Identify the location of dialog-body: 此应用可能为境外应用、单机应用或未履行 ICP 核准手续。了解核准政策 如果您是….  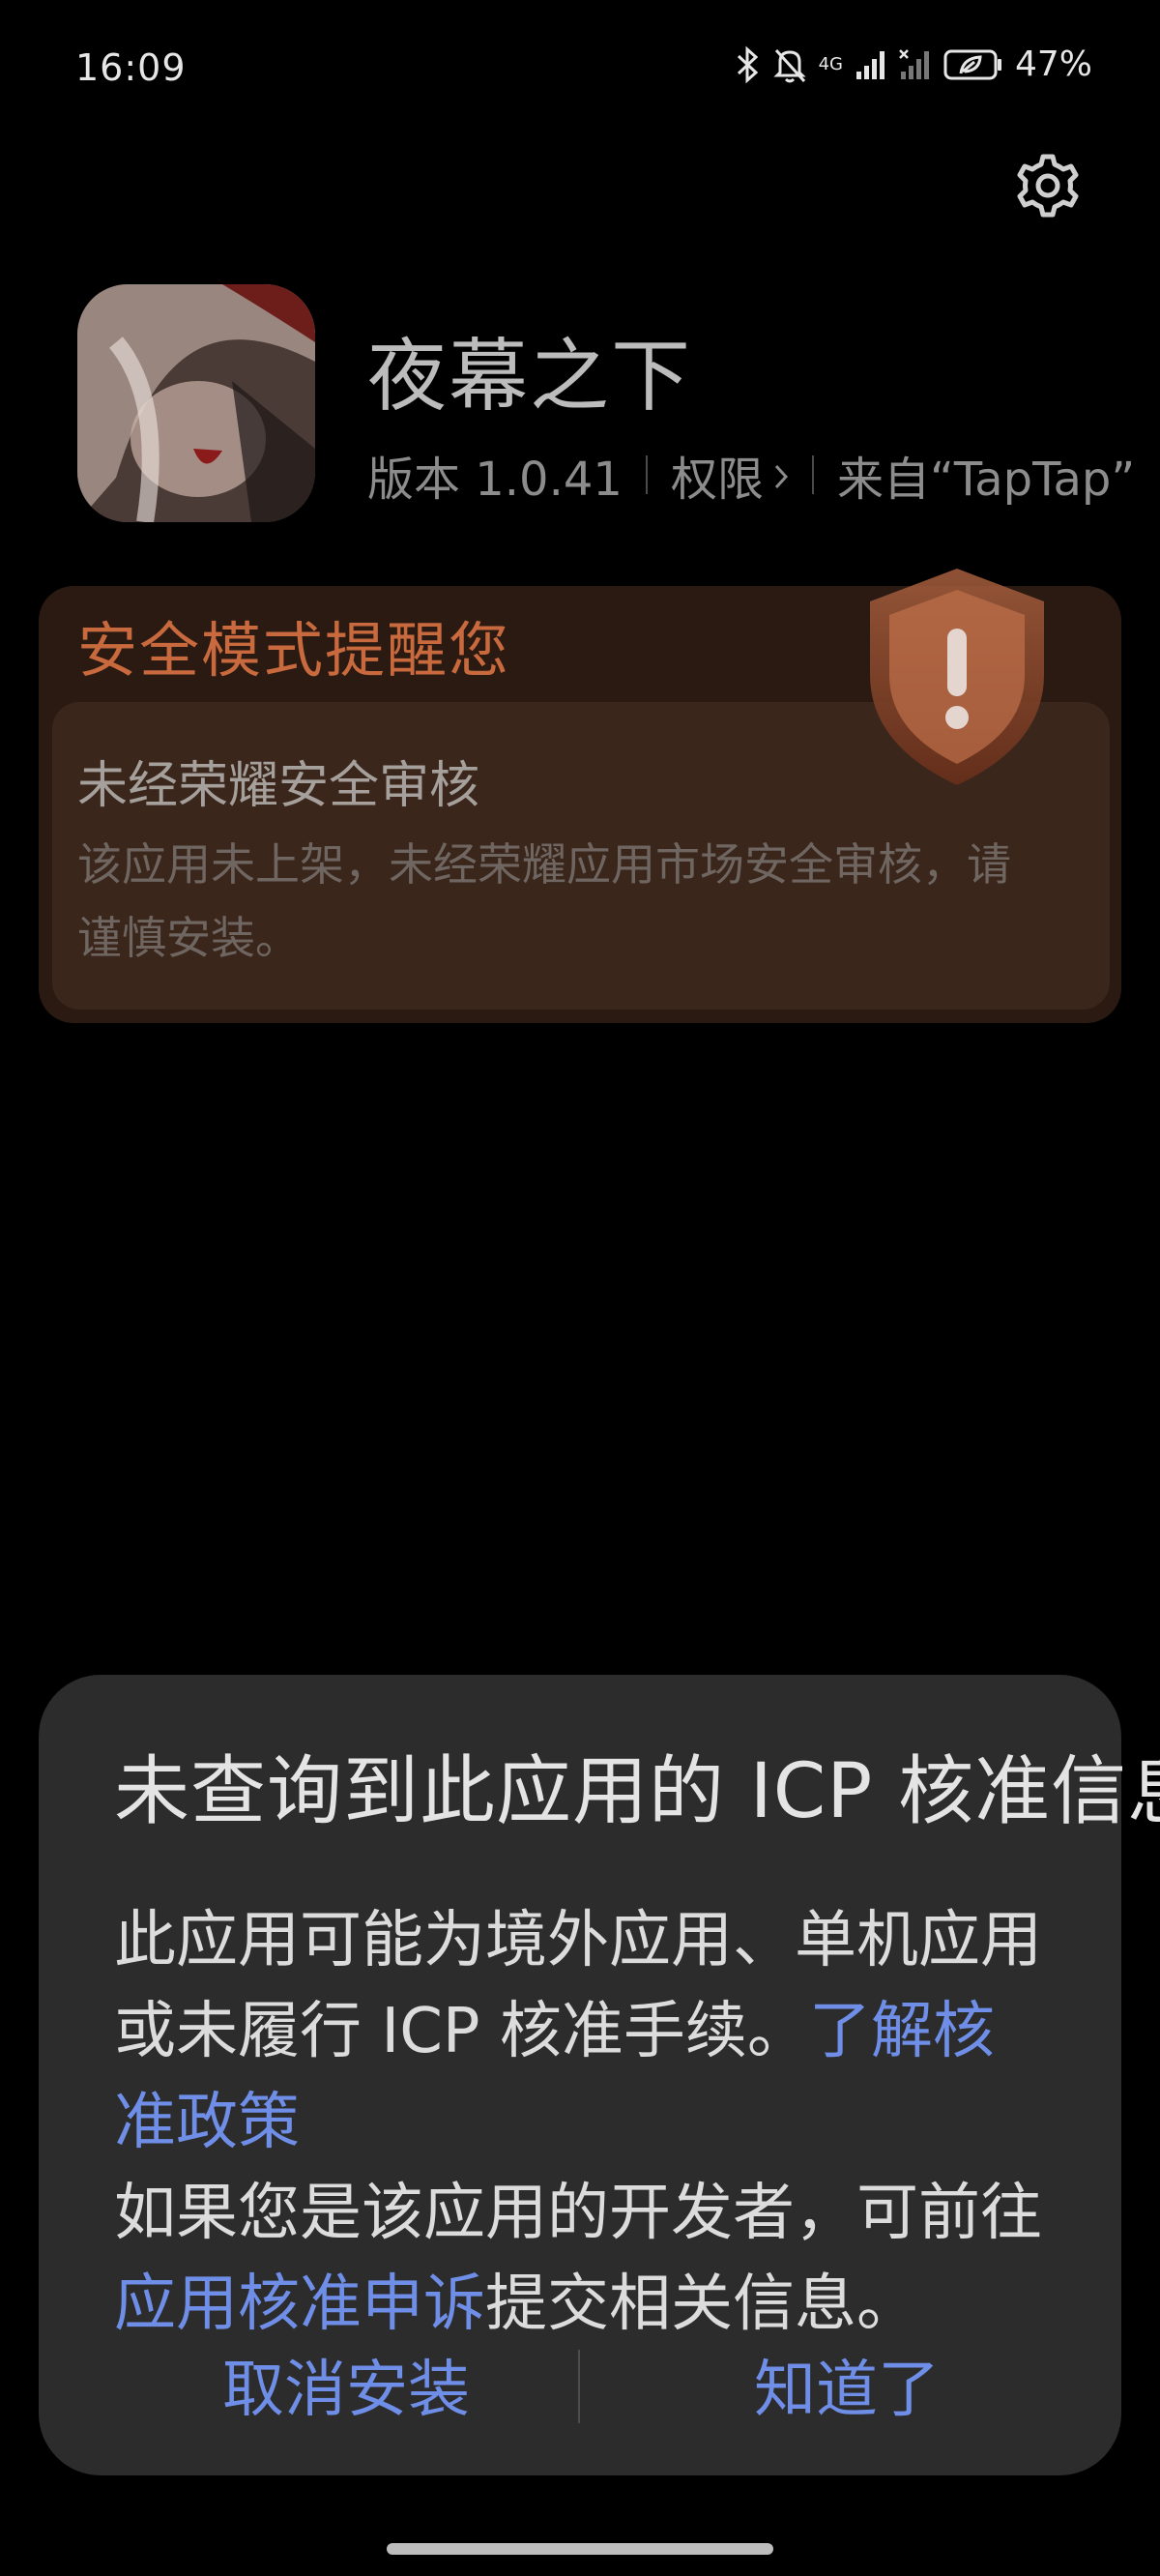
(578, 2122).